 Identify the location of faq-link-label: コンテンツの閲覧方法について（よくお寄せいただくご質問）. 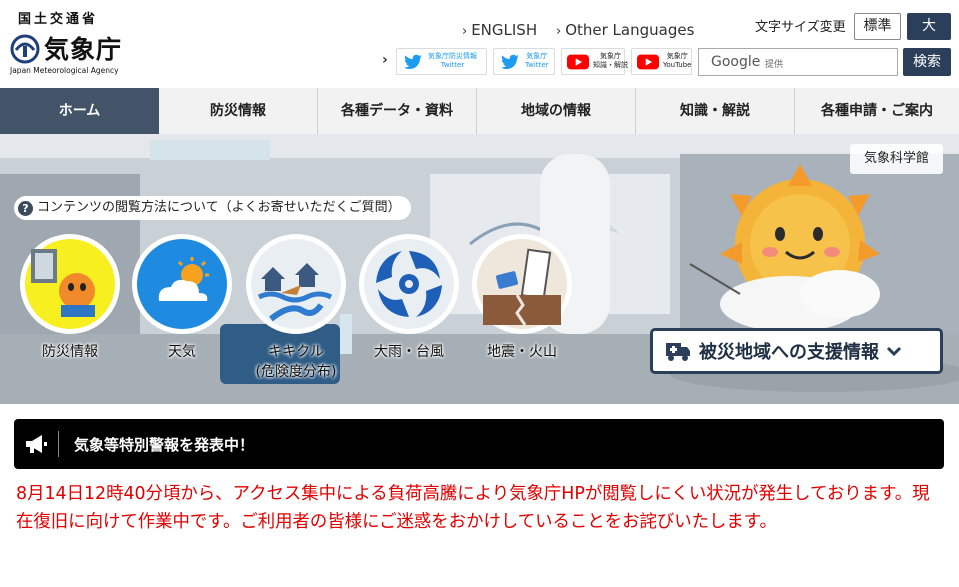
(219, 207).